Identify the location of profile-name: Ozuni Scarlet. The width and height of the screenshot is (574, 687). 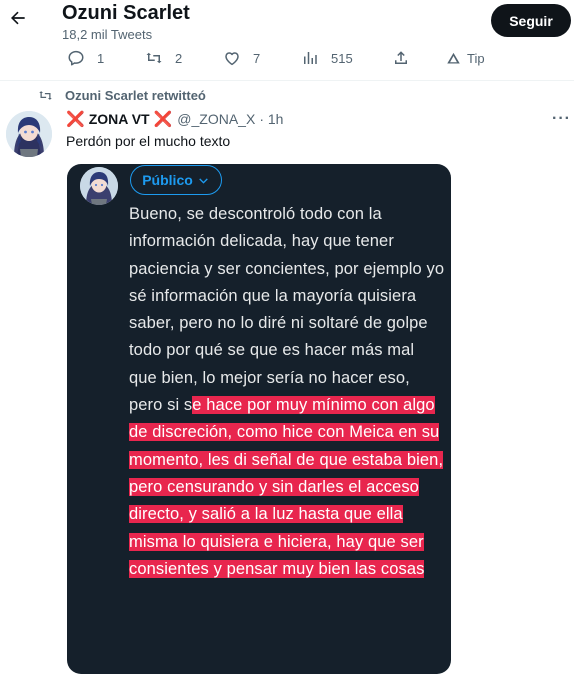
(126, 13).